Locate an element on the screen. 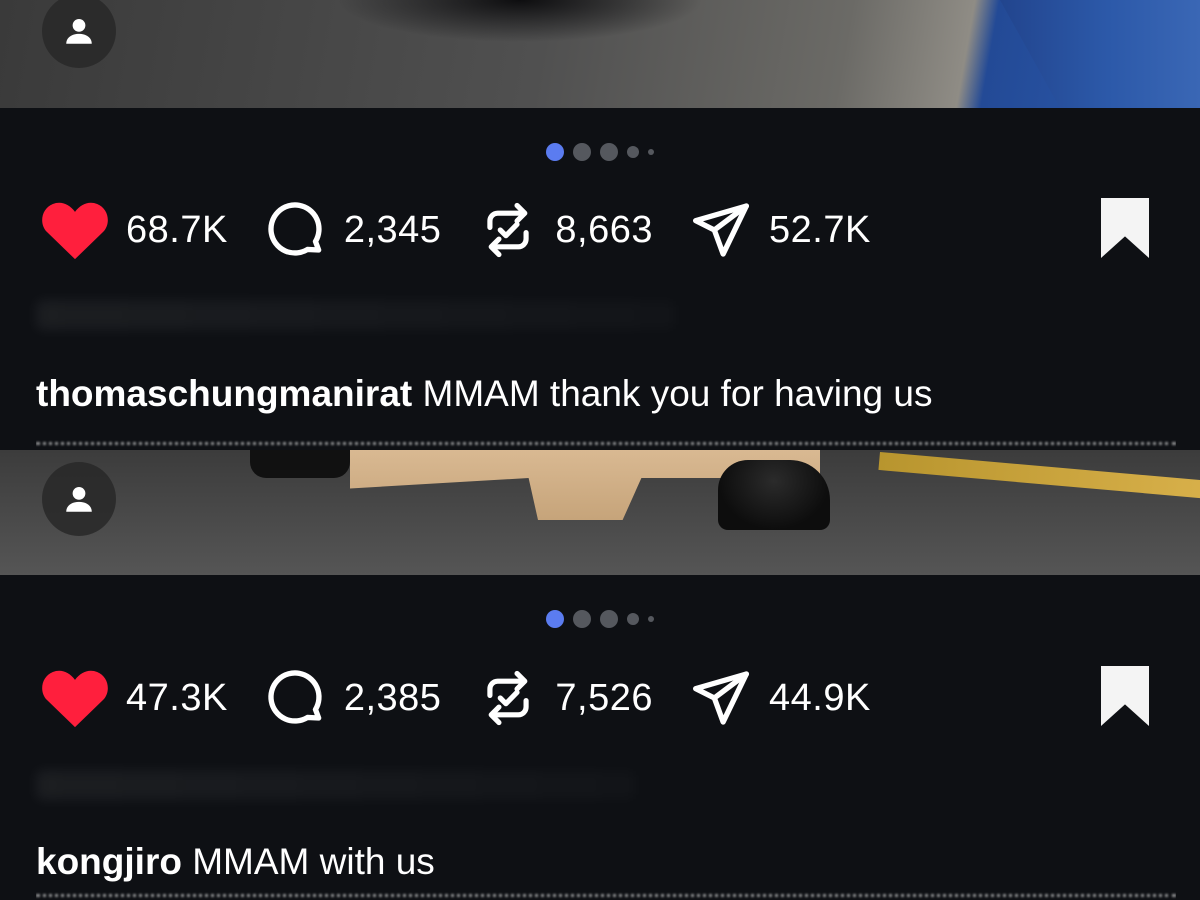 The width and height of the screenshot is (1200, 900). like-button: 68.7K is located at coordinates (134, 230).